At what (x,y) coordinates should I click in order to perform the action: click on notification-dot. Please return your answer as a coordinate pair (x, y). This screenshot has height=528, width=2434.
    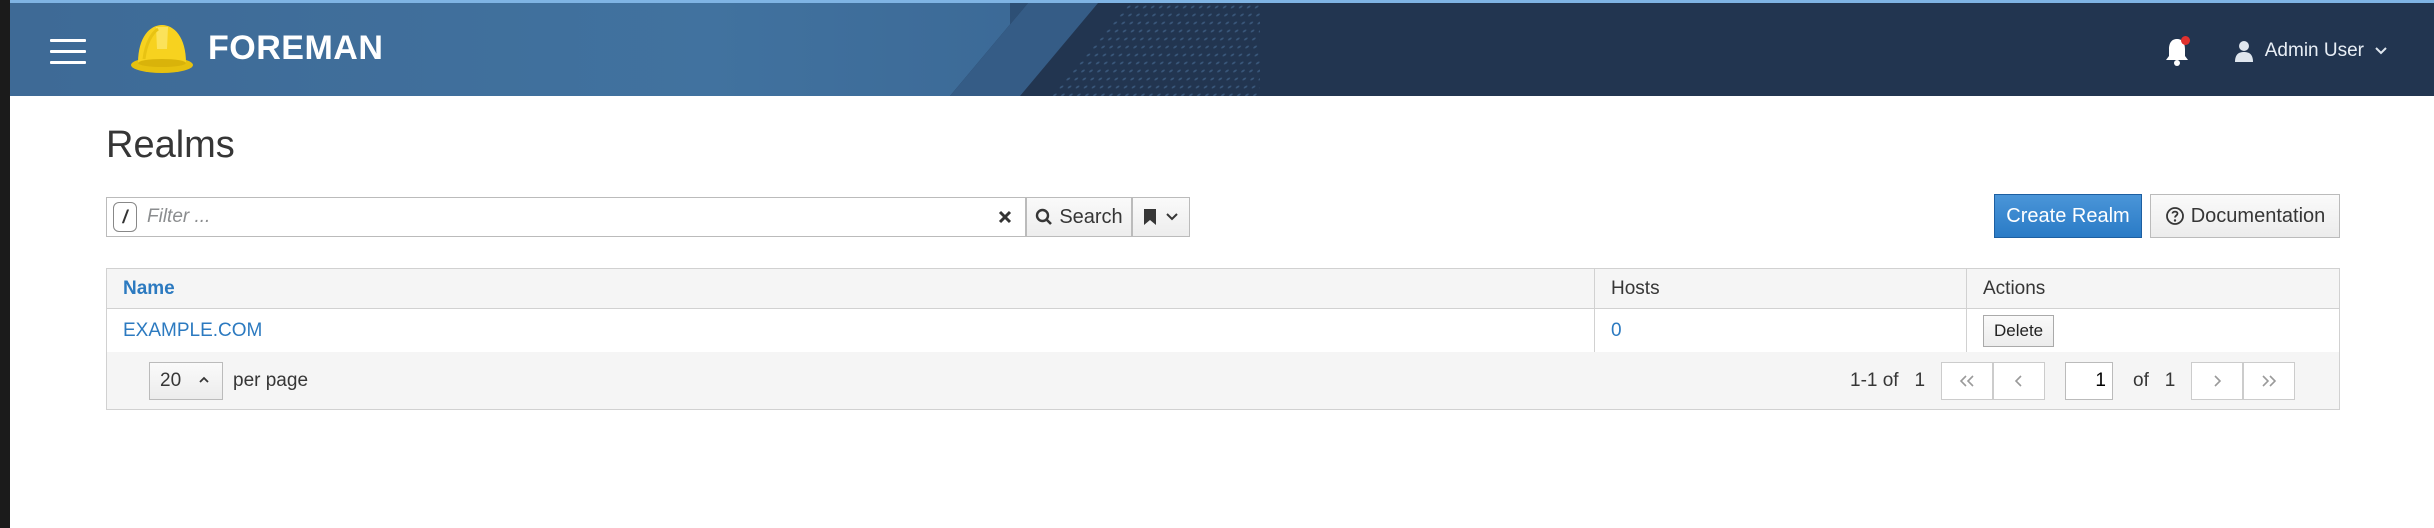
    Looking at the image, I should click on (2185, 40).